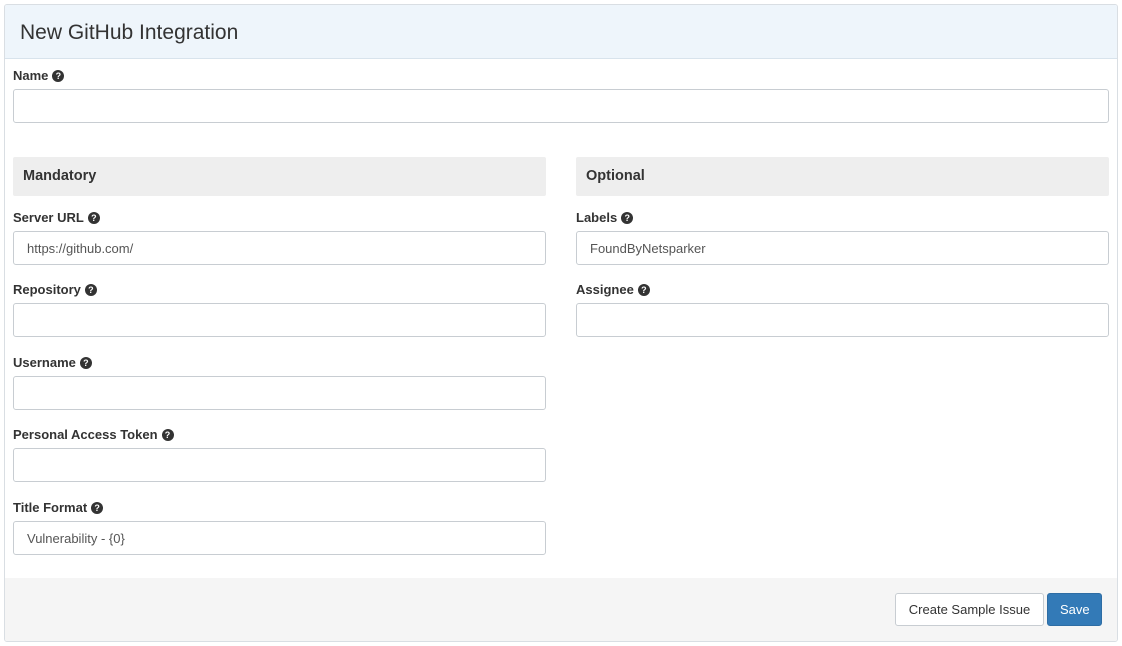 The width and height of the screenshot is (1122, 646). What do you see at coordinates (39, 76) in the screenshot?
I see `name-label: Name ?` at bounding box center [39, 76].